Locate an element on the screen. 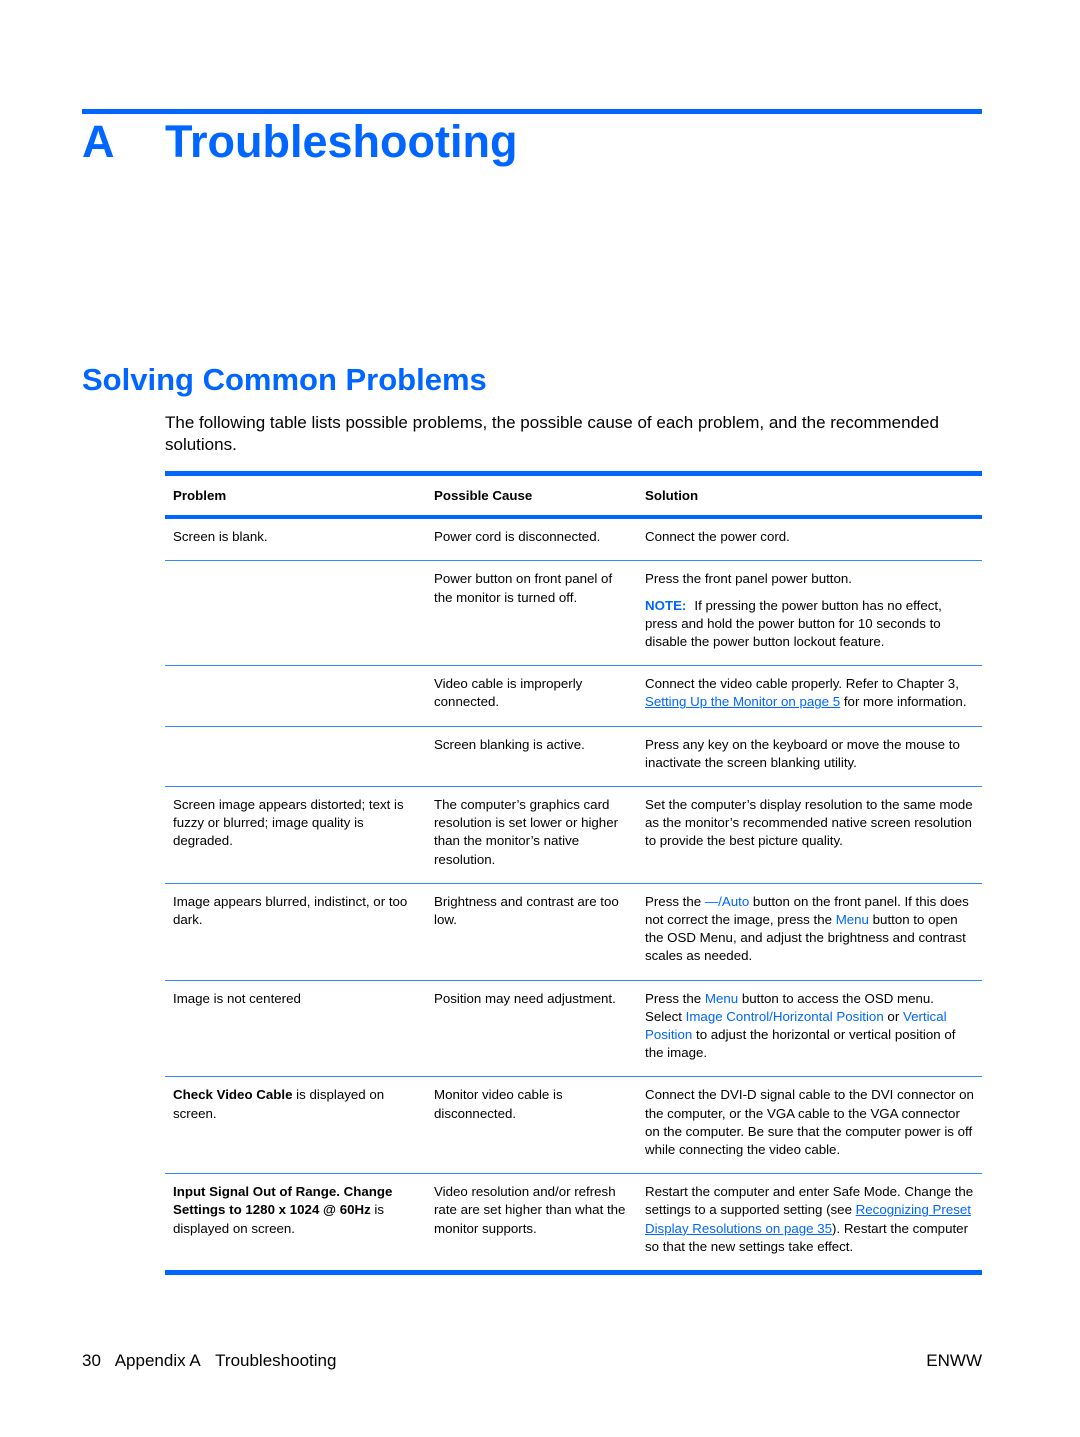 The image size is (1080, 1437). problem-message: Check Video Cable is located at coordinates (233, 1095).